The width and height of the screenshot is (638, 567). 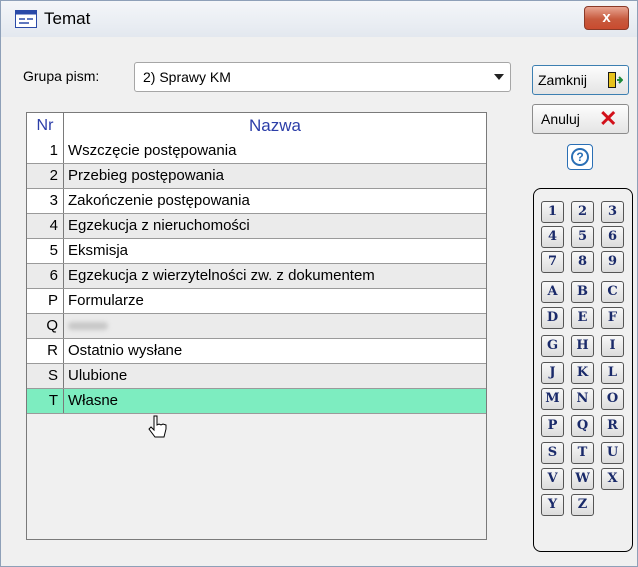 I want to click on grupa-pism-label: Grupa pism:, so click(x=61, y=76).